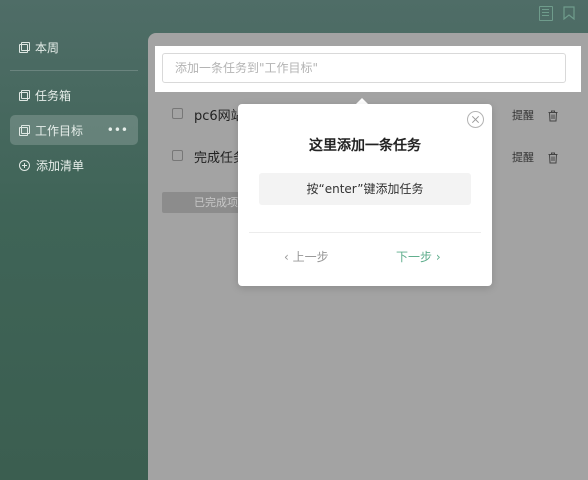  Describe the element at coordinates (364, 68) in the screenshot. I see `add-task-input` at that location.